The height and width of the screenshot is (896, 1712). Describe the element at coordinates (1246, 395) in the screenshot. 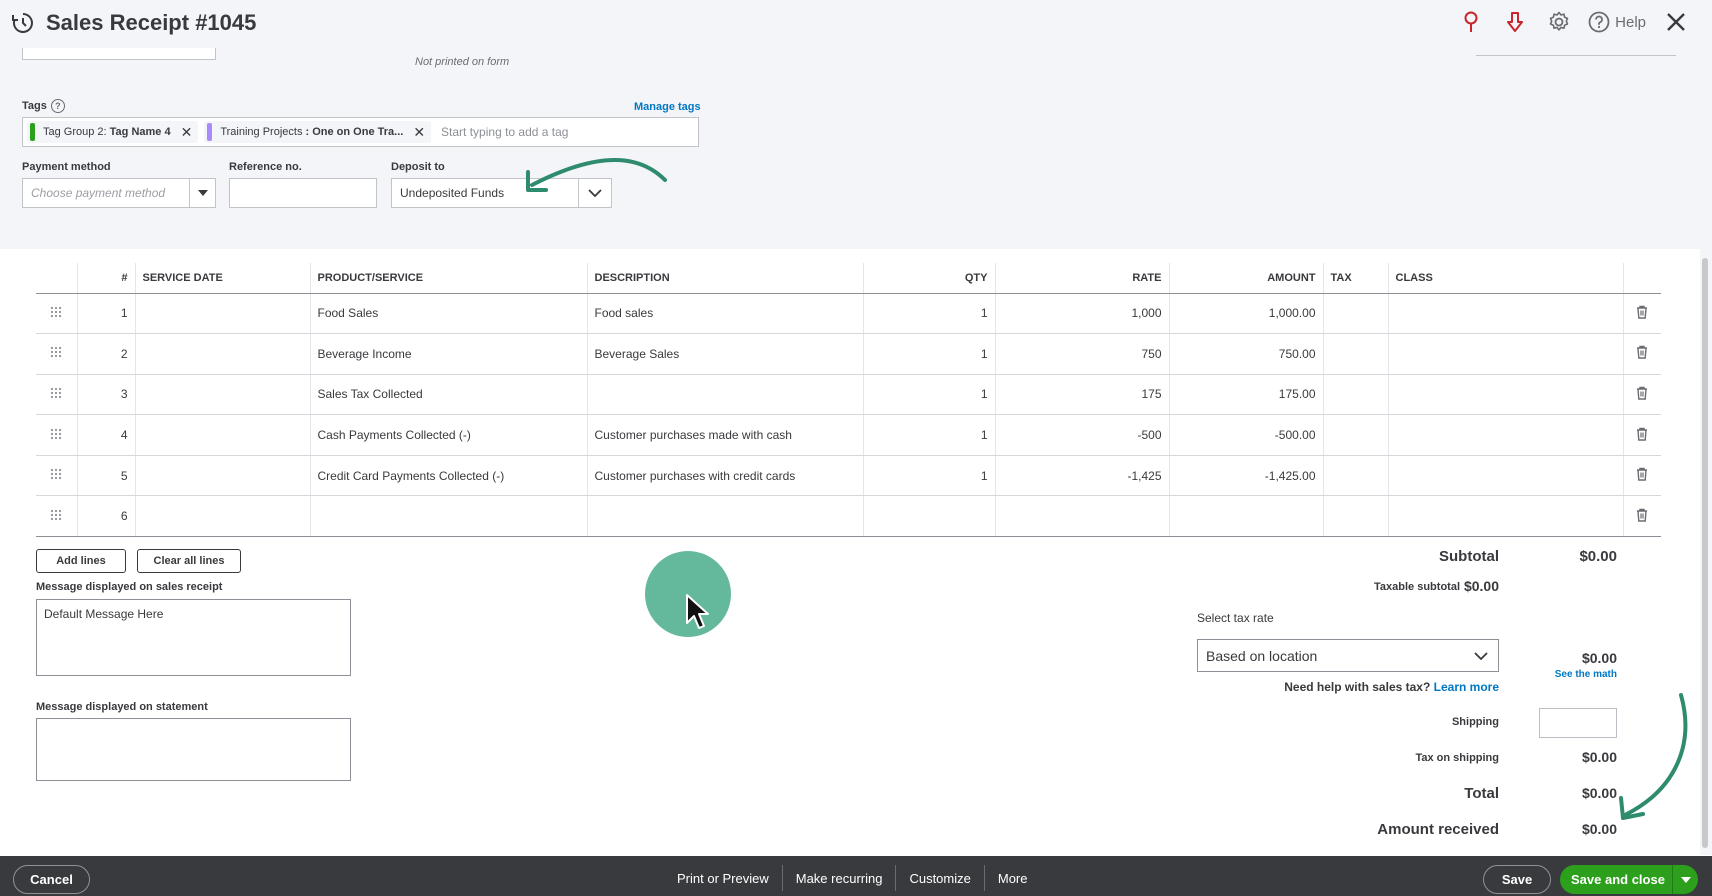

I see `cell-amount: 175.00` at that location.